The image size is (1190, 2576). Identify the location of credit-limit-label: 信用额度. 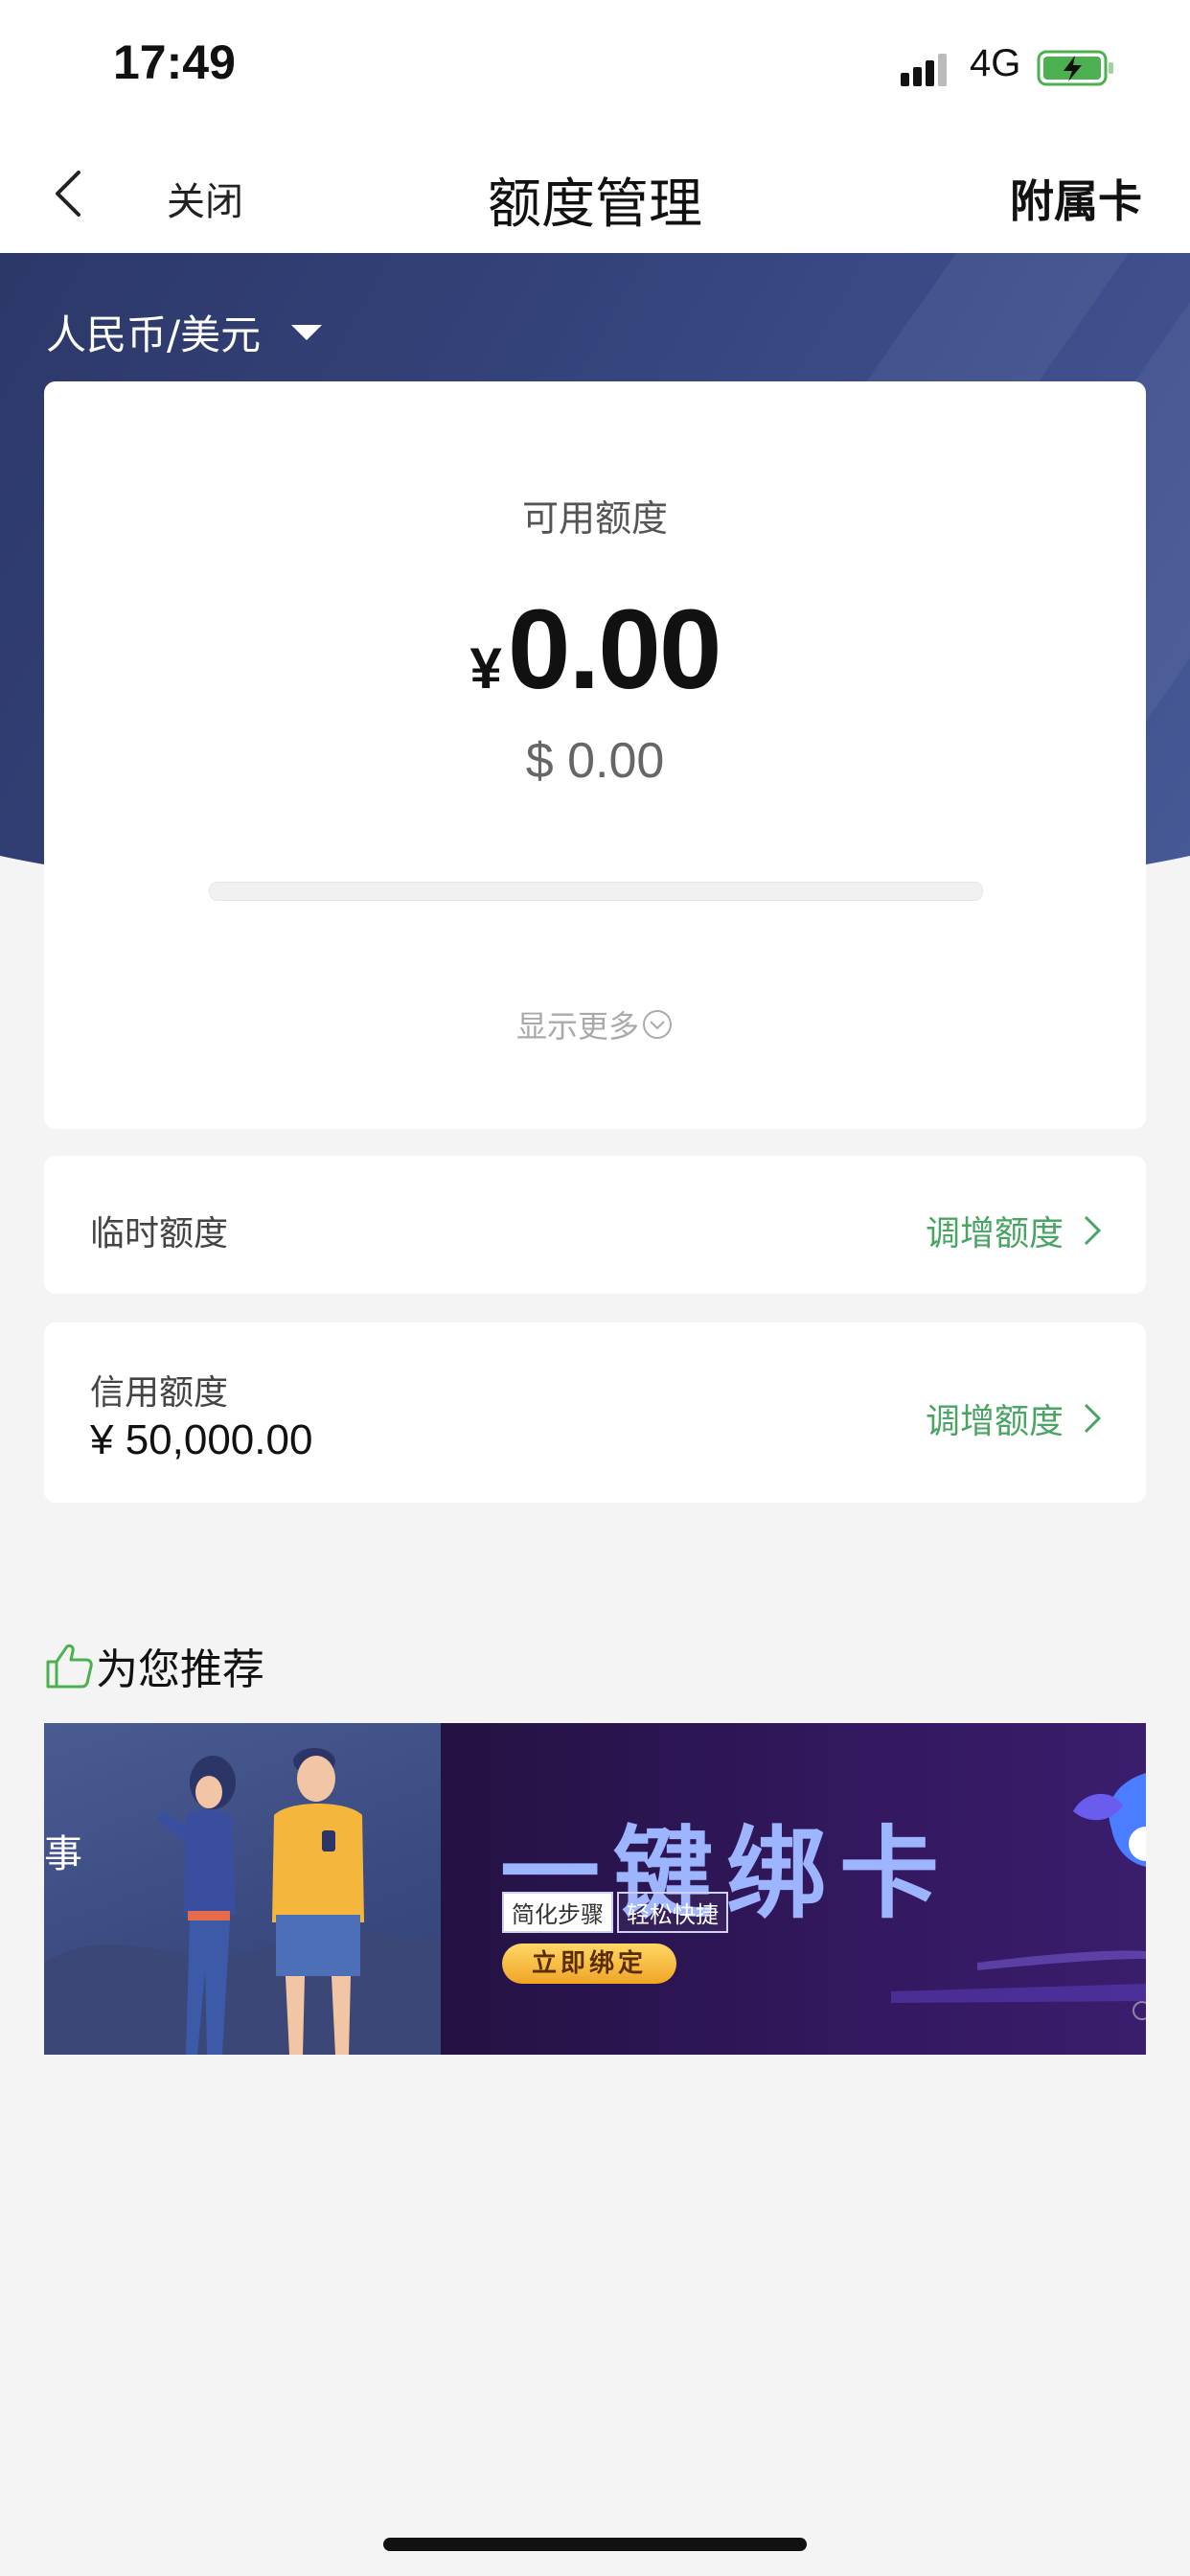
(159, 1393).